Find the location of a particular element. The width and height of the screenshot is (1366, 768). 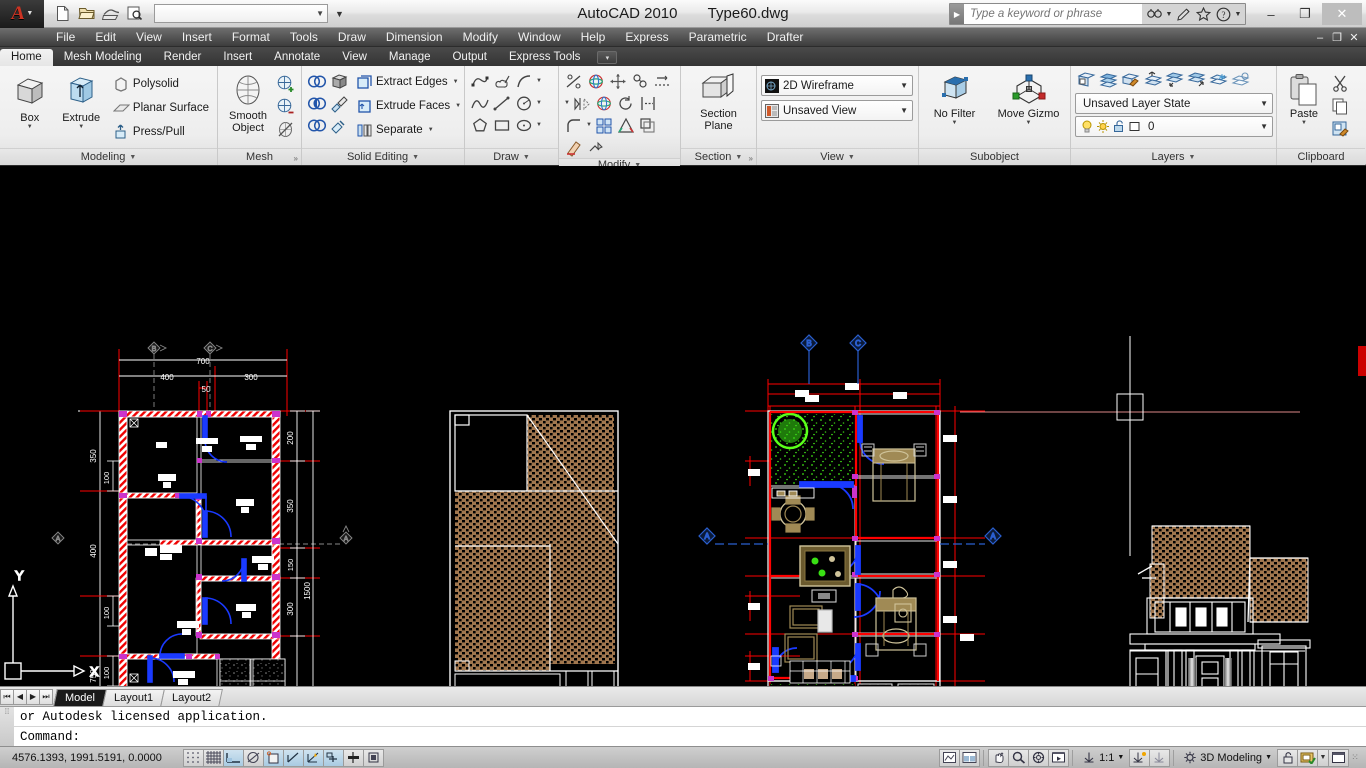

steering-wheel-button is located at coordinates (1039, 757).